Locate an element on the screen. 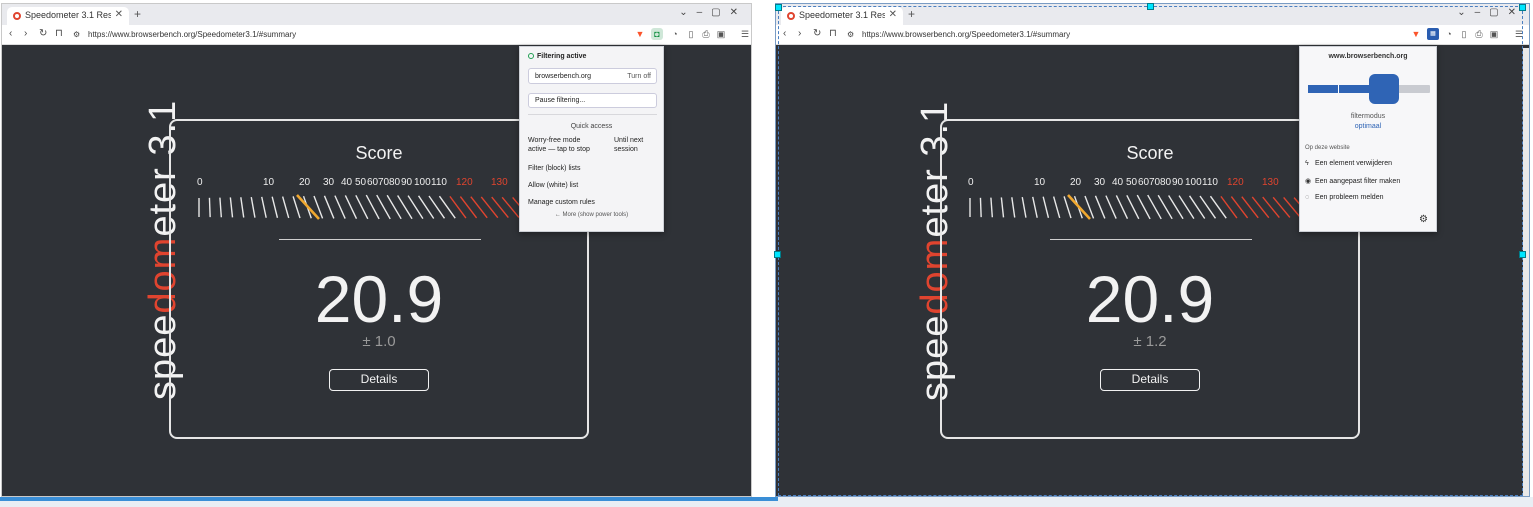 This screenshot has width=1533, height=507. popup-divider is located at coordinates (592, 114).